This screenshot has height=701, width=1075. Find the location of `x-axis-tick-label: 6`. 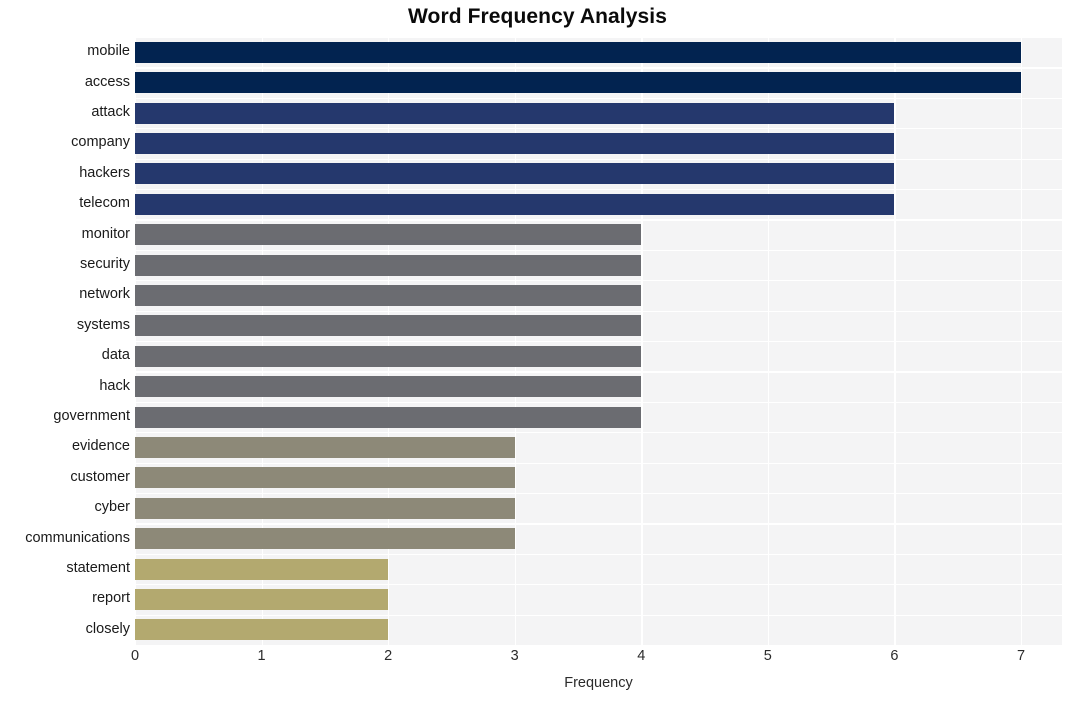

x-axis-tick-label: 6 is located at coordinates (894, 656).